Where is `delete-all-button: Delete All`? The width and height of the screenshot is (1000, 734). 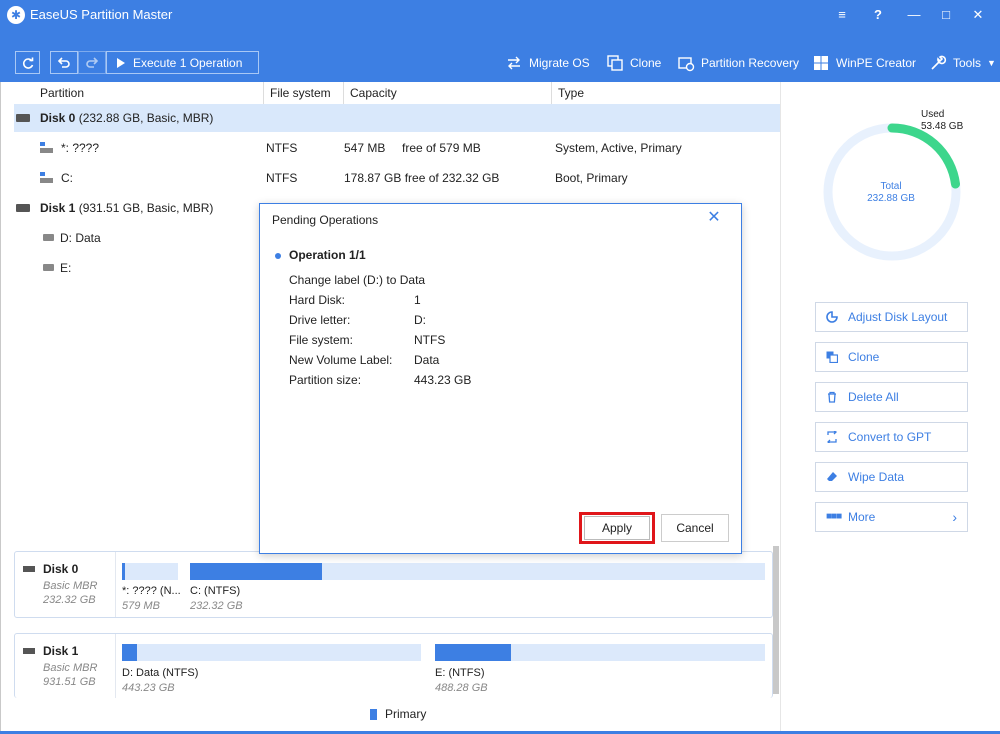
delete-all-button: Delete All is located at coordinates (891, 397).